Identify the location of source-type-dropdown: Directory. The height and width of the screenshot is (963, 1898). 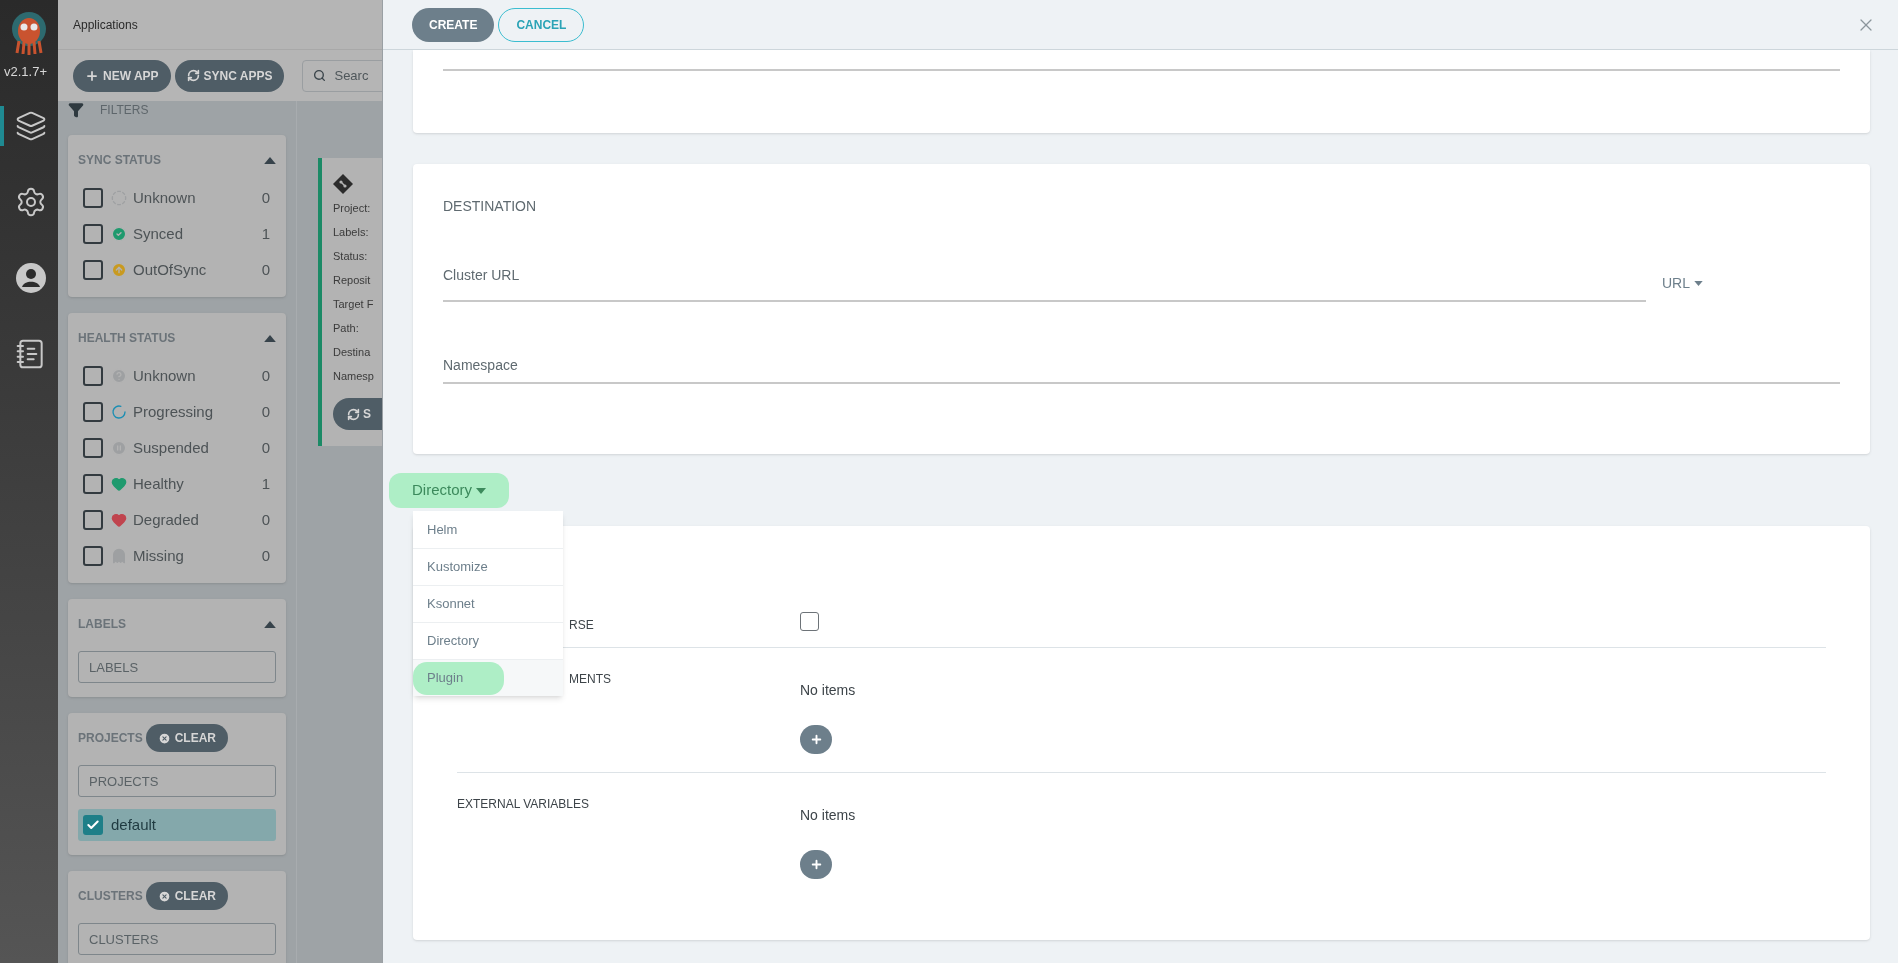
(449, 490).